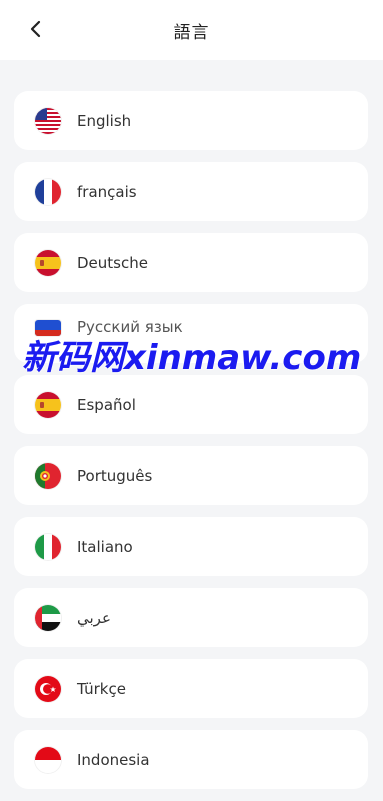  What do you see at coordinates (48, 475) in the screenshot?
I see `portugal-flag-icon` at bounding box center [48, 475].